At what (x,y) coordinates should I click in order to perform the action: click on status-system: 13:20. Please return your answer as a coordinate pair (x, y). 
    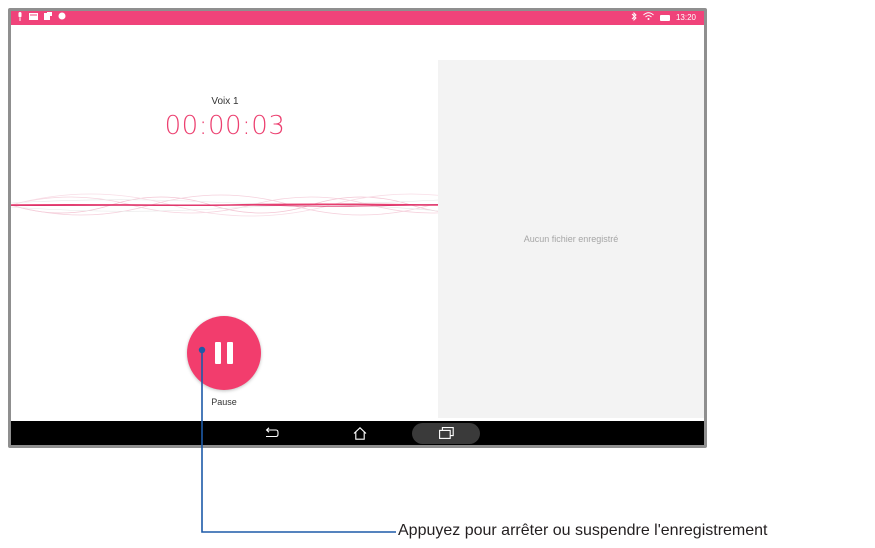
    Looking at the image, I should click on (663, 18).